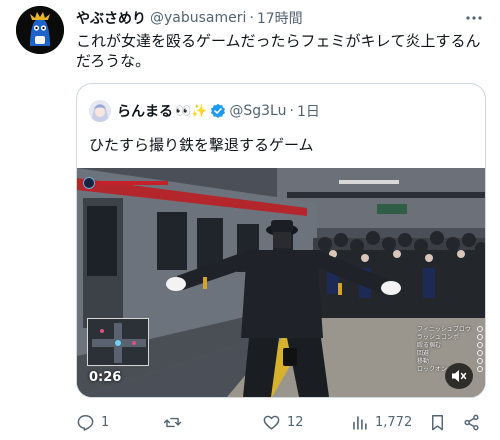 The height and width of the screenshot is (440, 500). I want to click on bookmark-button, so click(437, 422).